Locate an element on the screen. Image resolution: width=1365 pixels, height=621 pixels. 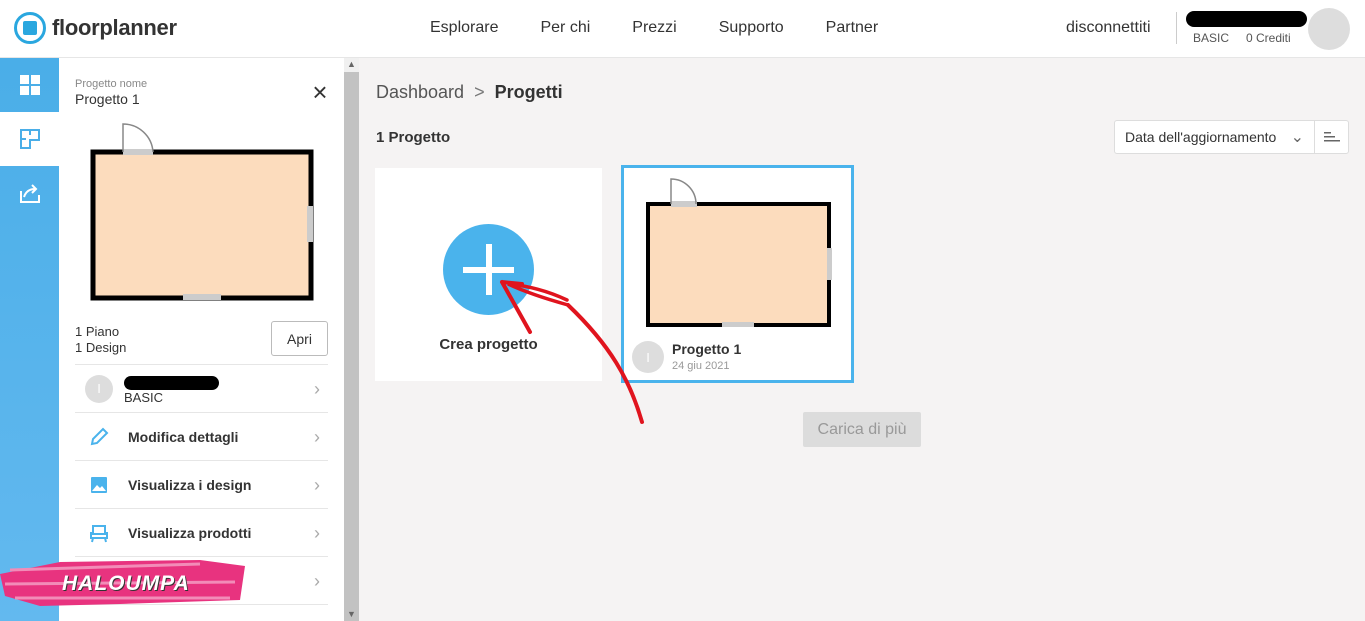
user-avatar is located at coordinates (1329, 29).